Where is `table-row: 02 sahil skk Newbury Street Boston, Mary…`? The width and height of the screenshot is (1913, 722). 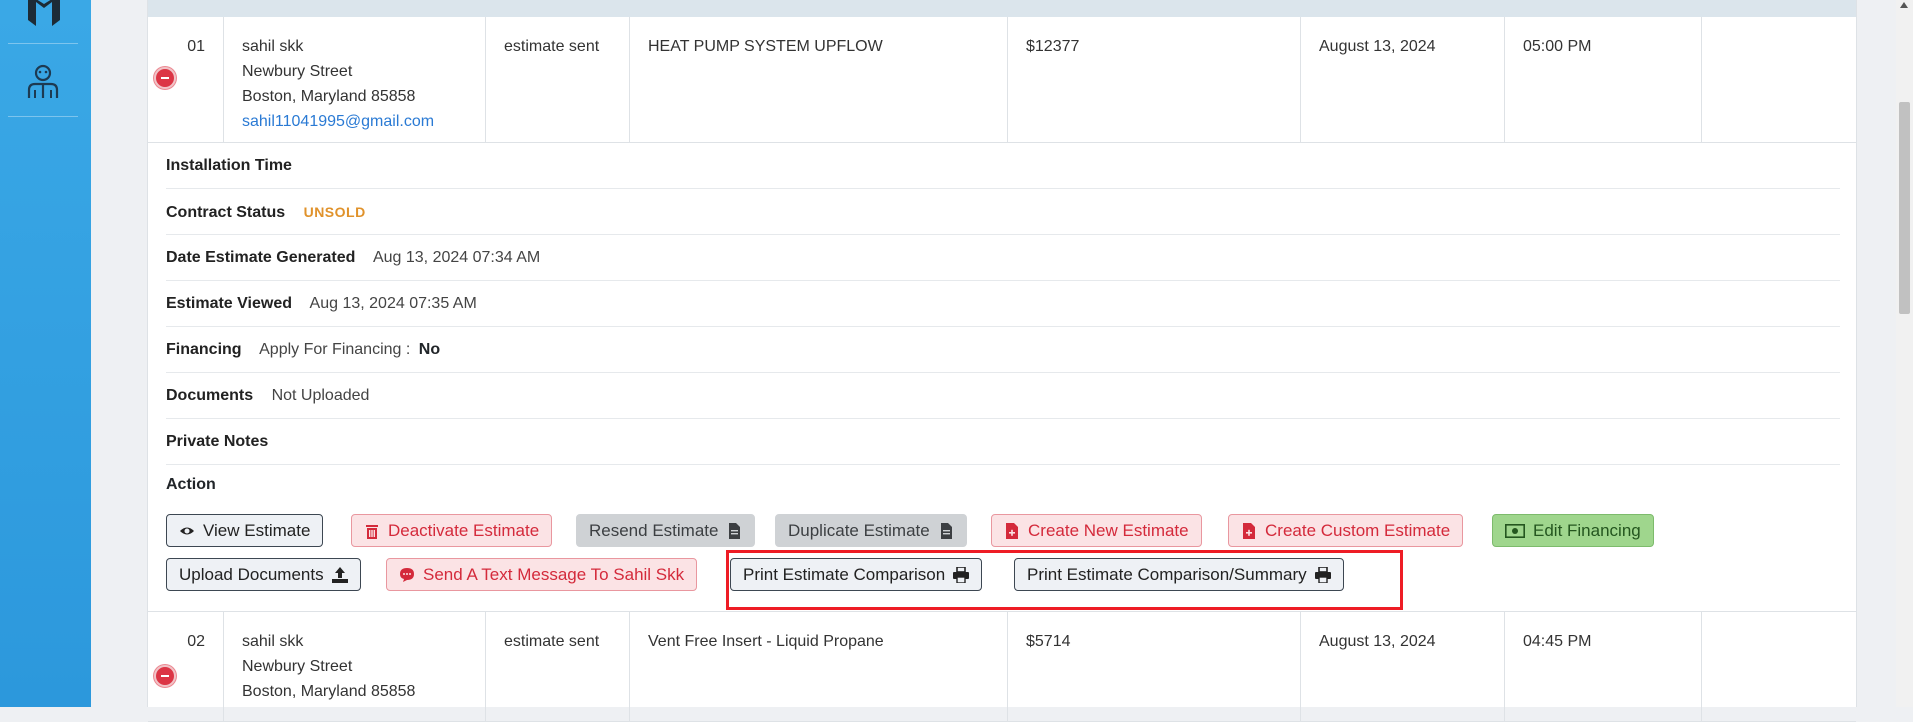
table-row: 02 sahil skk Newbury Street Boston, Mary… is located at coordinates (1002, 667).